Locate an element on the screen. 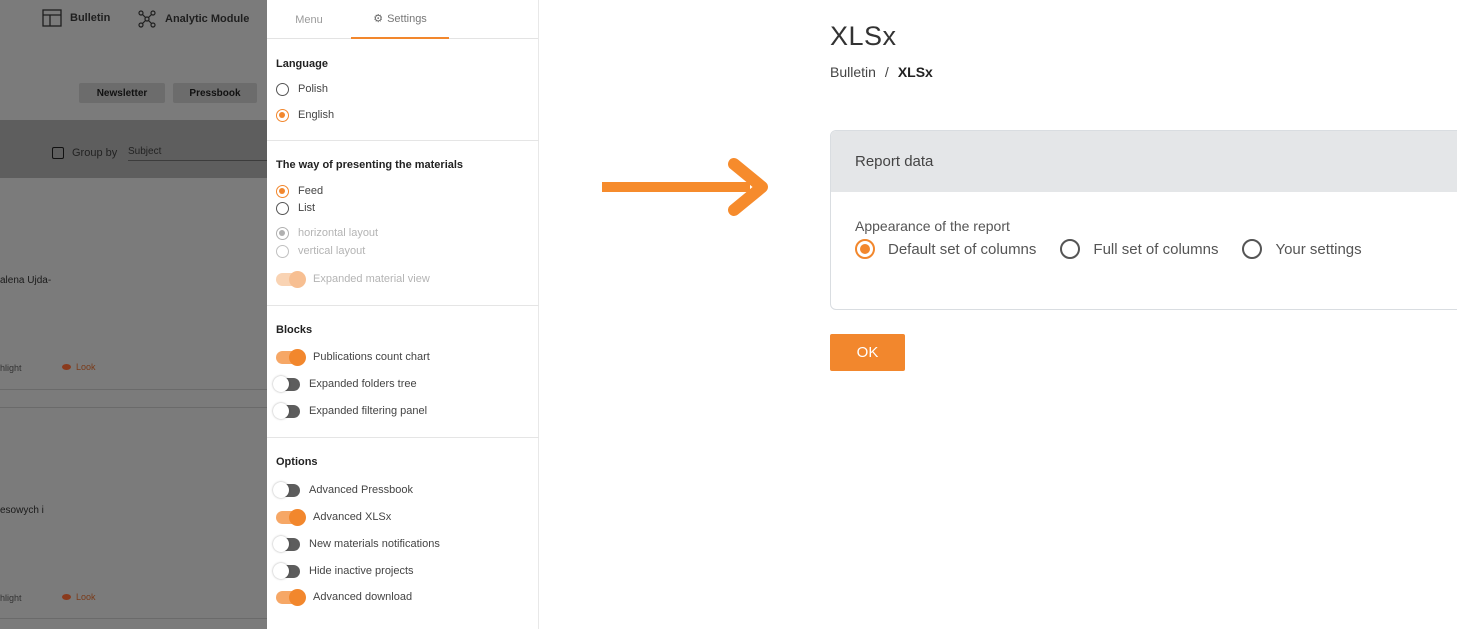 The height and width of the screenshot is (629, 1457). page-title: XLSx is located at coordinates (863, 36).